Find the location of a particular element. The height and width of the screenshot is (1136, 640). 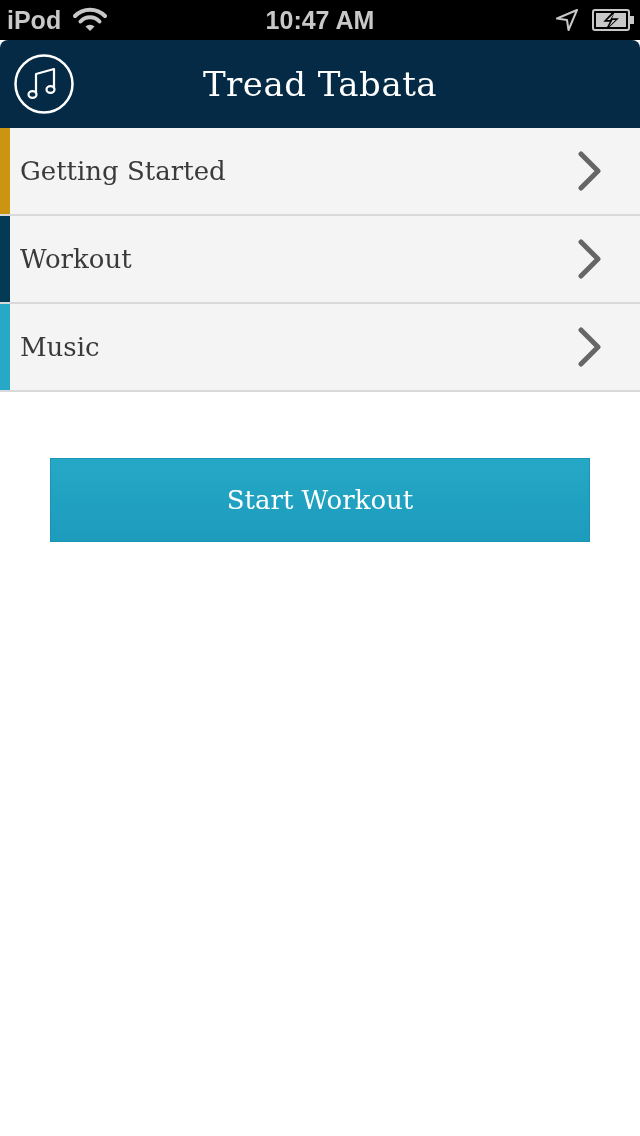

wifi-icon is located at coordinates (90, 20).